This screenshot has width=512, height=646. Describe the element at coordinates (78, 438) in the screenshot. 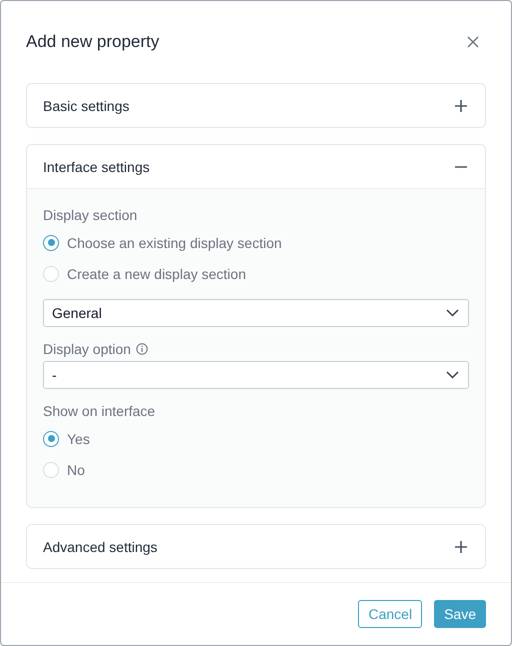

I see `radio-label: Yes` at that location.